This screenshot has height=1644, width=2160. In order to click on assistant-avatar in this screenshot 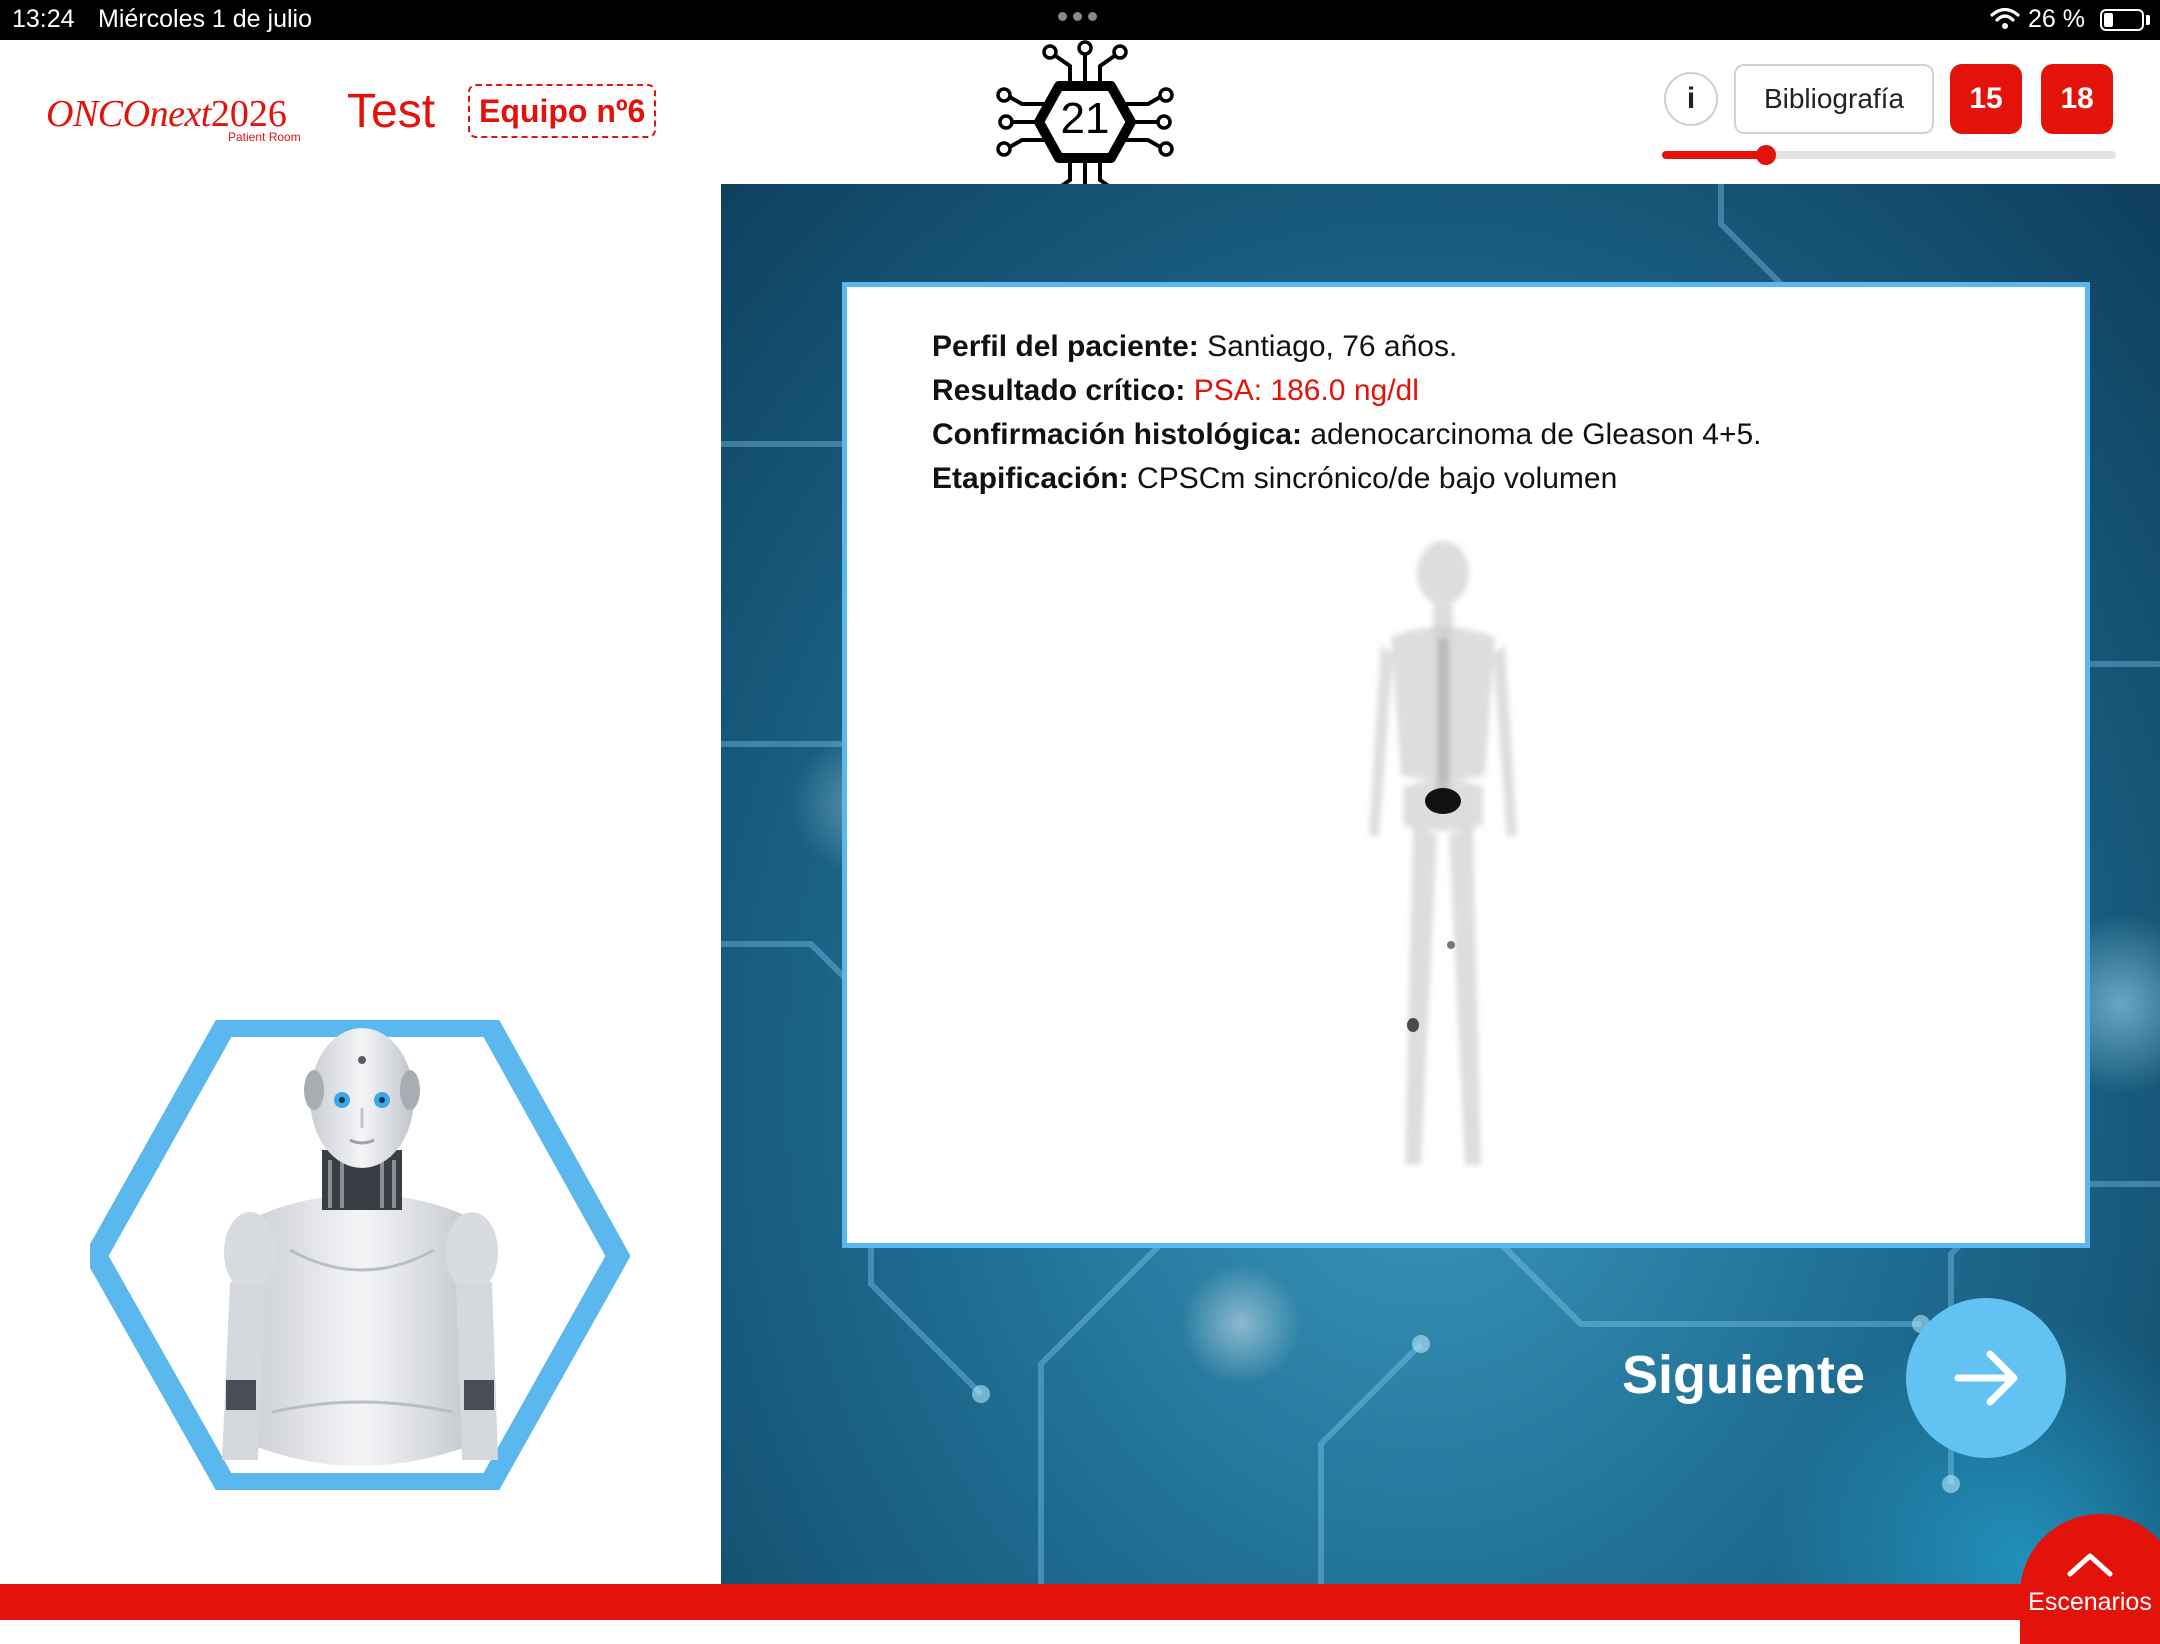, I will do `click(357, 1255)`.